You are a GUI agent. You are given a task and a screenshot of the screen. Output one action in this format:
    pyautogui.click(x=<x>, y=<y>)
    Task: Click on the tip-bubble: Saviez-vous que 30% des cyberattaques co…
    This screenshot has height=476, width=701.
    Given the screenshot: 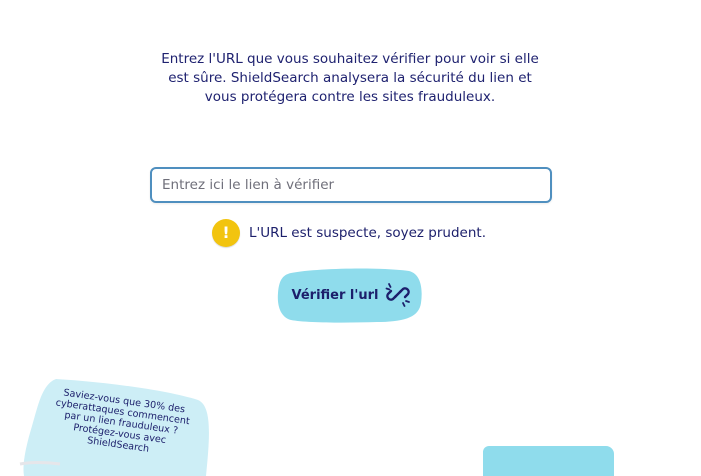 What is the action you would take?
    pyautogui.click(x=114, y=426)
    